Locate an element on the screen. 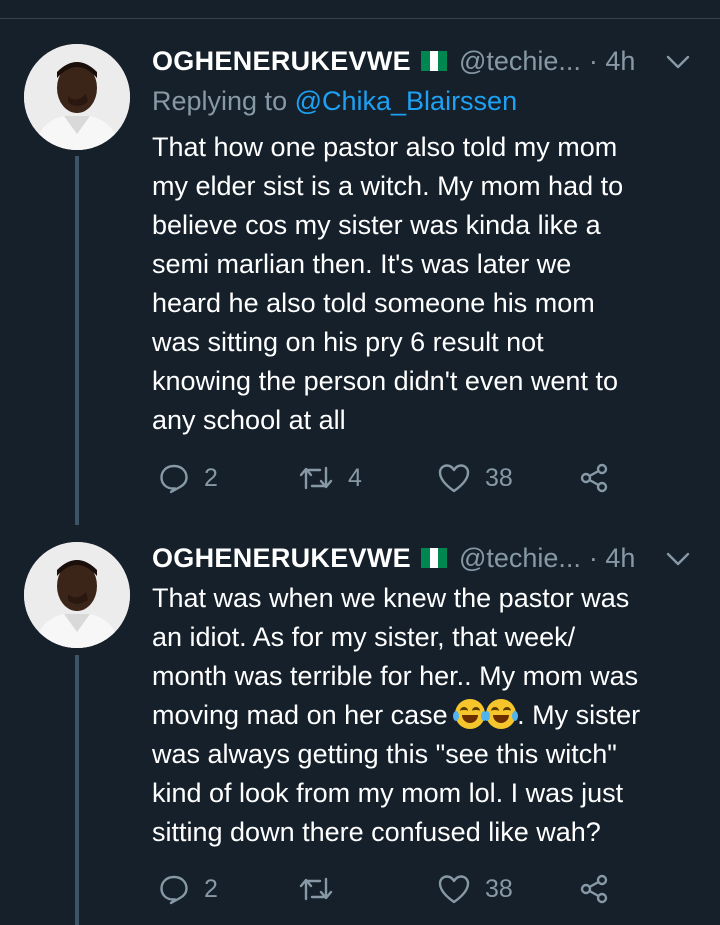 The image size is (720, 925). tweet-text-line: That how one pastor also told my mom is located at coordinates (385, 147).